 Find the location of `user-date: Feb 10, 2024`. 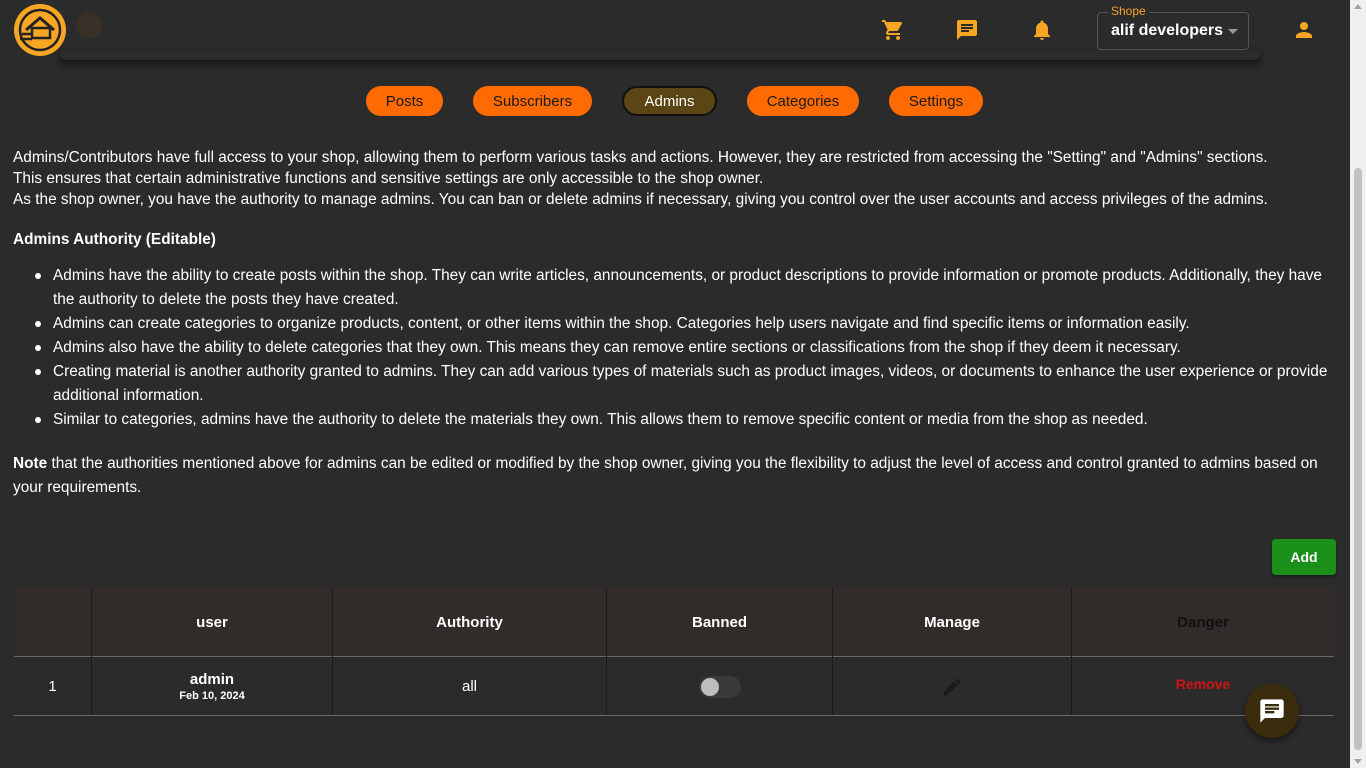

user-date: Feb 10, 2024 is located at coordinates (212, 696).